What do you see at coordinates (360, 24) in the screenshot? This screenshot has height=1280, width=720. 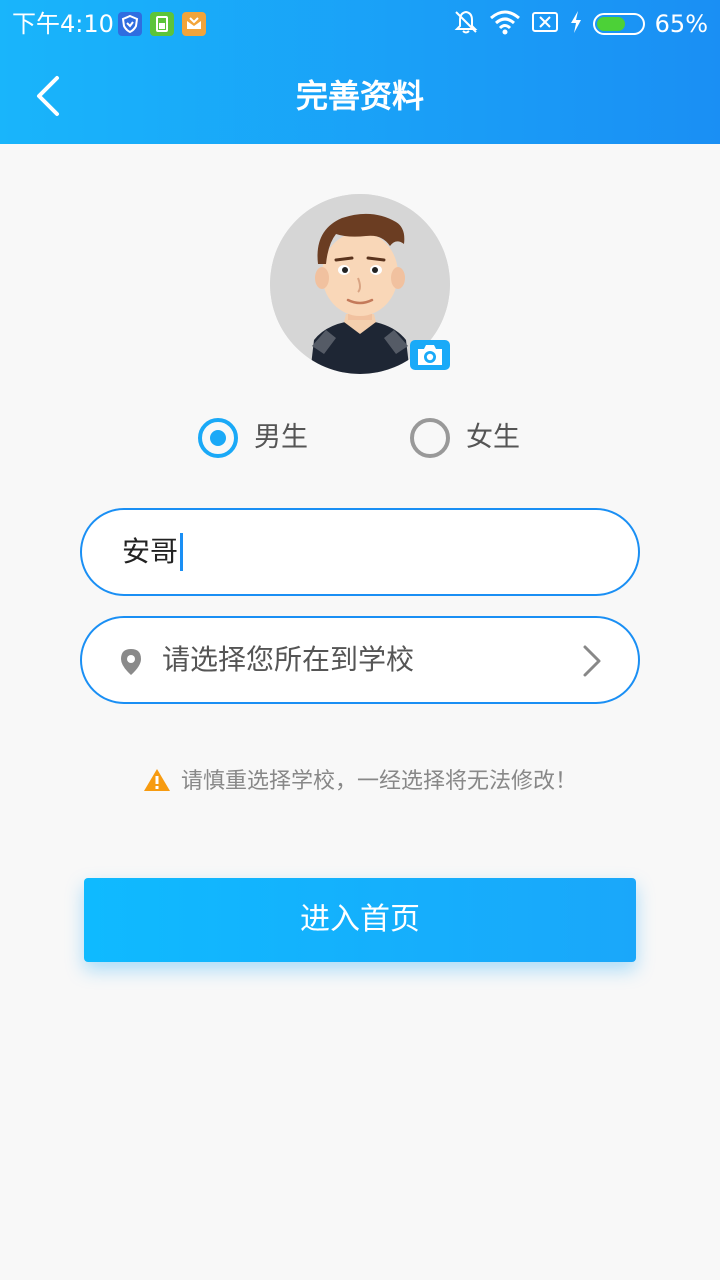 I see `status-bar: 下午4:10 65%` at bounding box center [360, 24].